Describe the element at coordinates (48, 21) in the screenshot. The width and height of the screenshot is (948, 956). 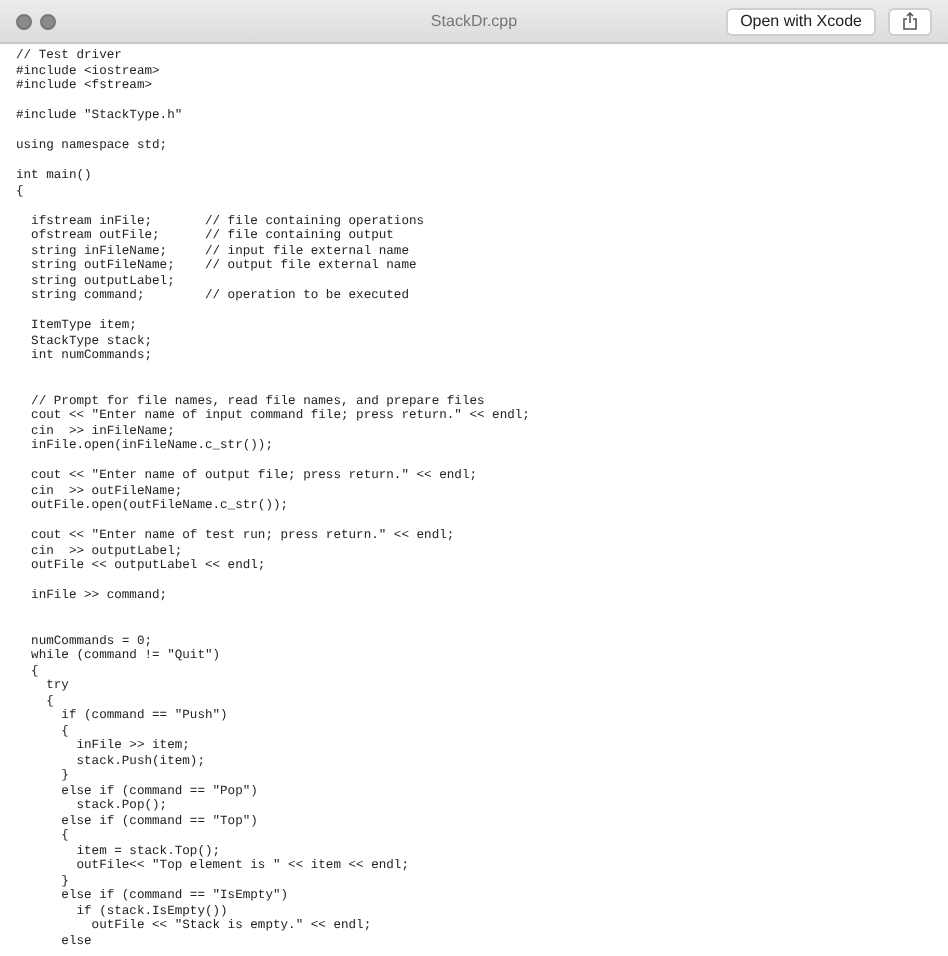
I see `fullscreen-icon` at that location.